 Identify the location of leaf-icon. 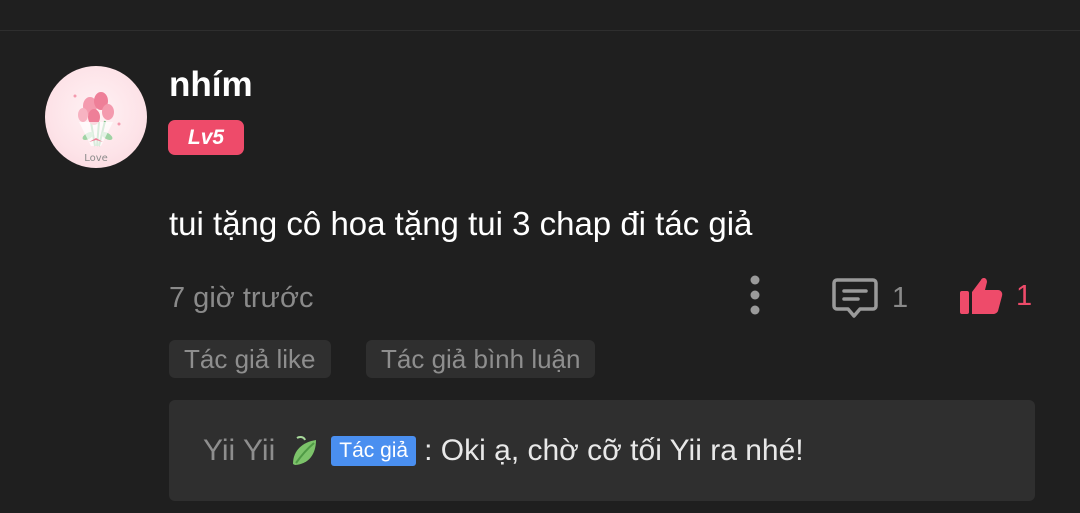
(305, 450).